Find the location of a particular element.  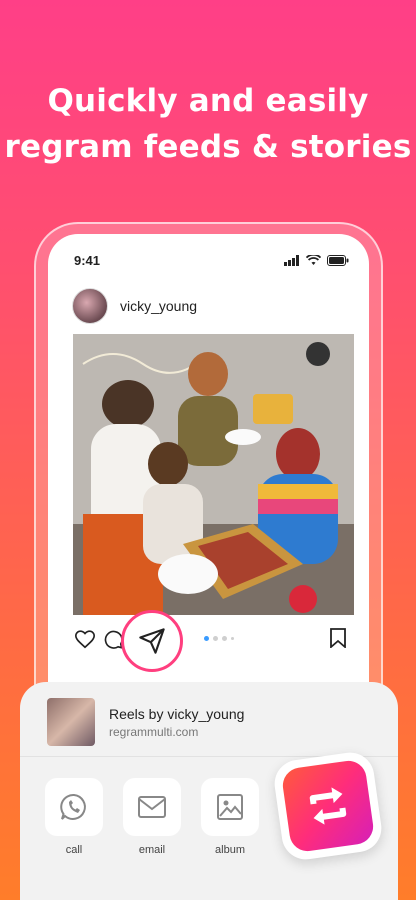

share-label: album is located at coordinates (230, 850).